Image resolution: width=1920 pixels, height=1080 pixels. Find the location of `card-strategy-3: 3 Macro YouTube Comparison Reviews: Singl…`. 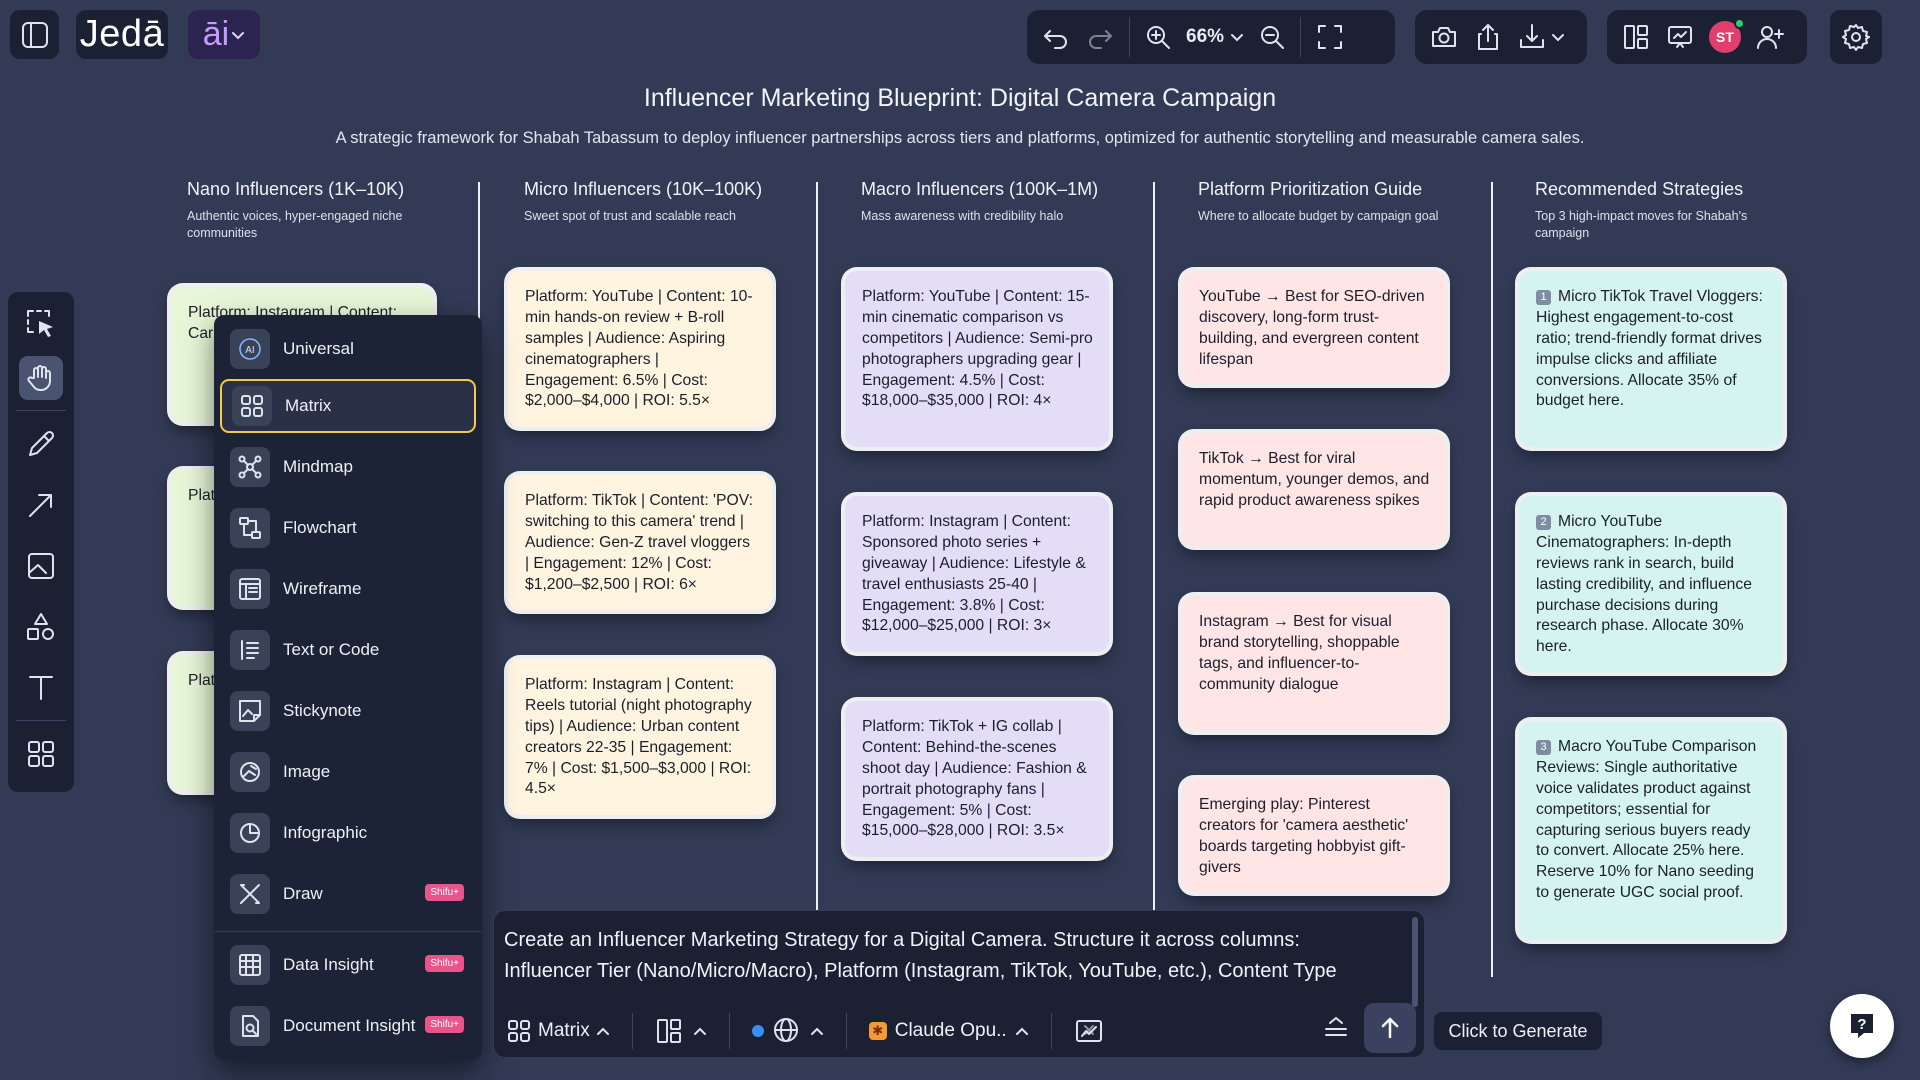

card-strategy-3: 3 Macro YouTube Comparison Reviews: Singl… is located at coordinates (1651, 830).